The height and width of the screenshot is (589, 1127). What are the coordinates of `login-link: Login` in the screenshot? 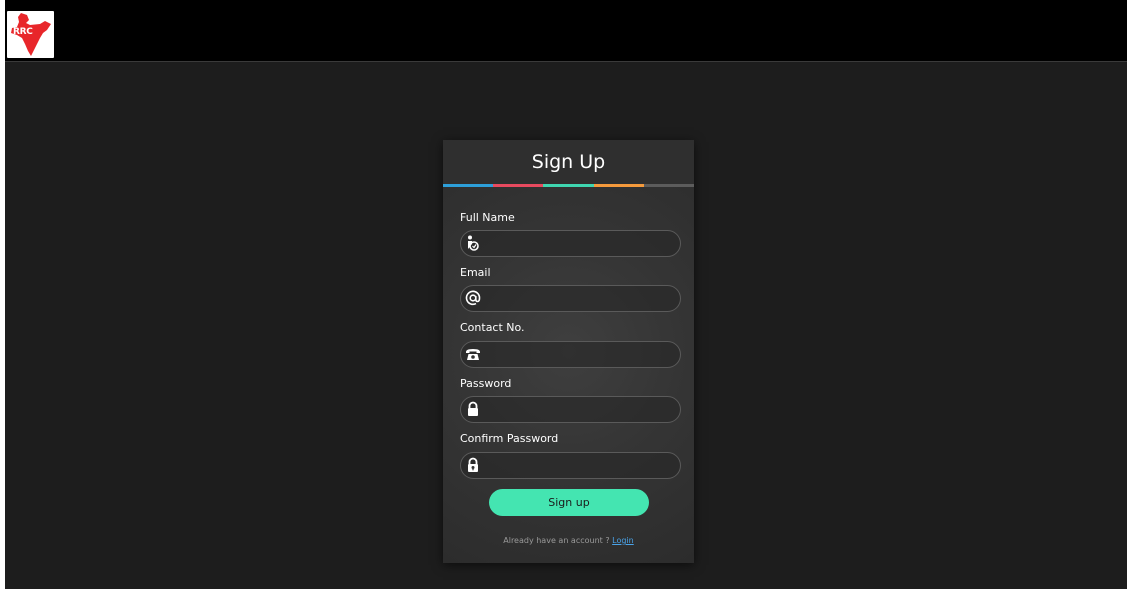 It's located at (623, 540).